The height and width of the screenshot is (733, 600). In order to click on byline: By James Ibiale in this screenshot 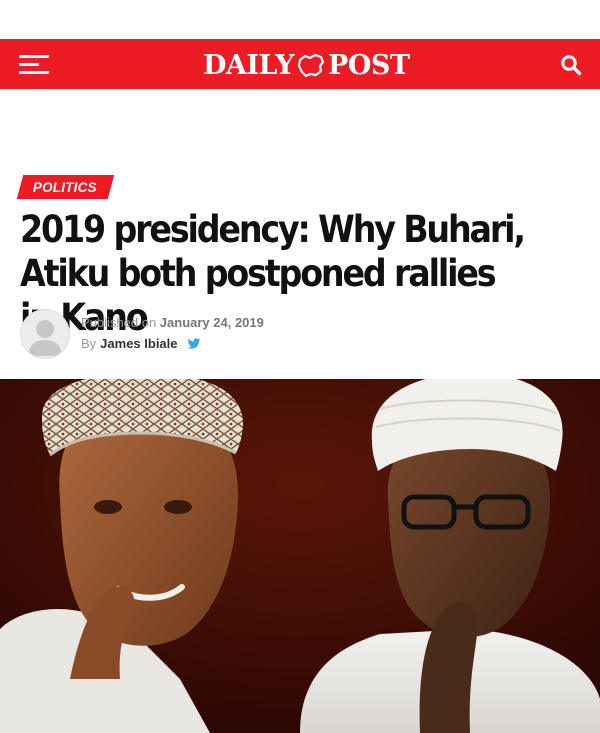, I will do `click(141, 343)`.